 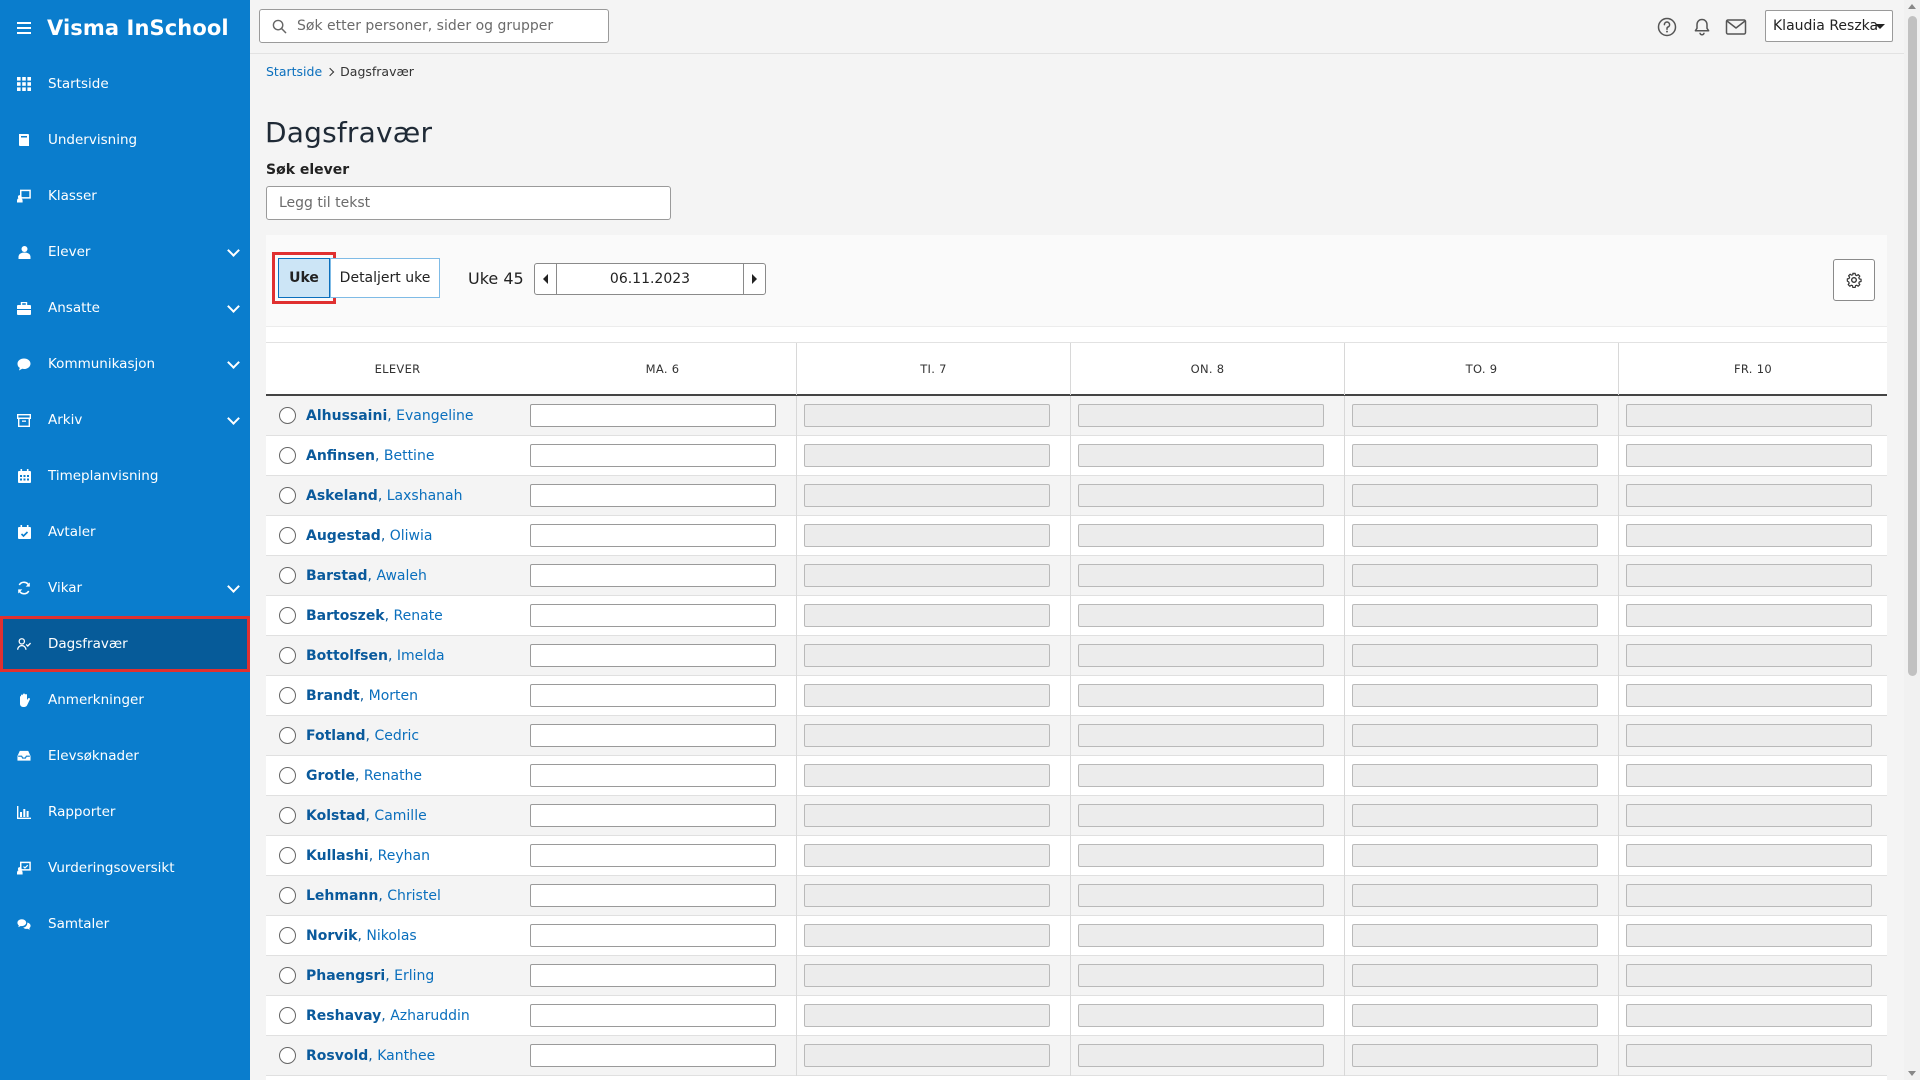 What do you see at coordinates (1912, 6) in the screenshot?
I see `scroll-up-arrow-icon` at bounding box center [1912, 6].